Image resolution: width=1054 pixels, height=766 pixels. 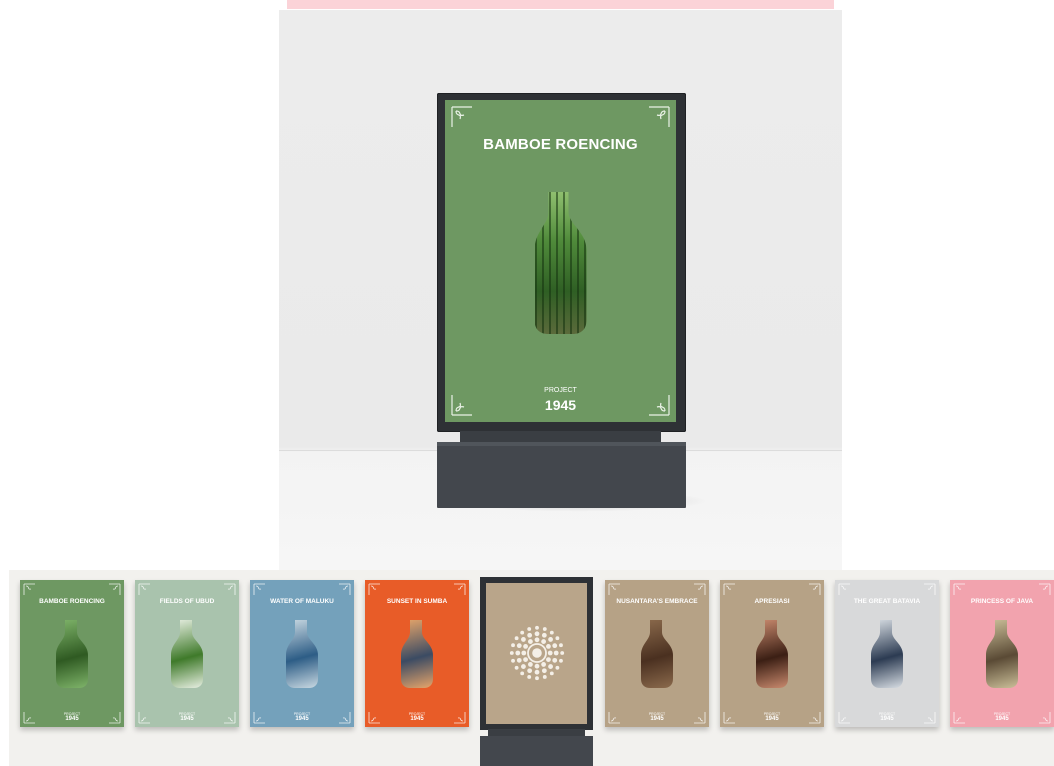 I want to click on thumbnail-poster: BAMBOE ROENCING PROJECT 1945, so click(x=72, y=653).